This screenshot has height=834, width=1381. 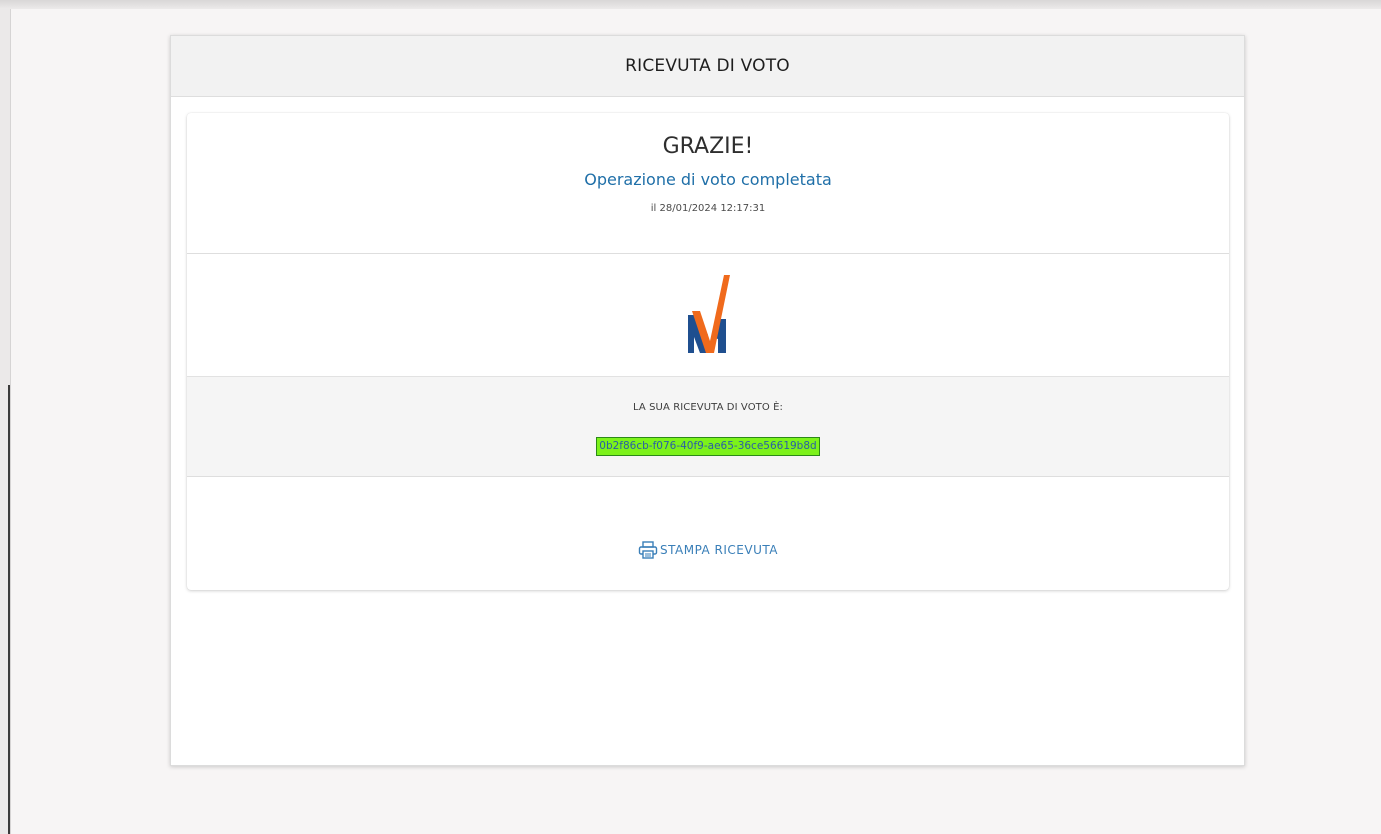 I want to click on printer-icon, so click(x=648, y=550).